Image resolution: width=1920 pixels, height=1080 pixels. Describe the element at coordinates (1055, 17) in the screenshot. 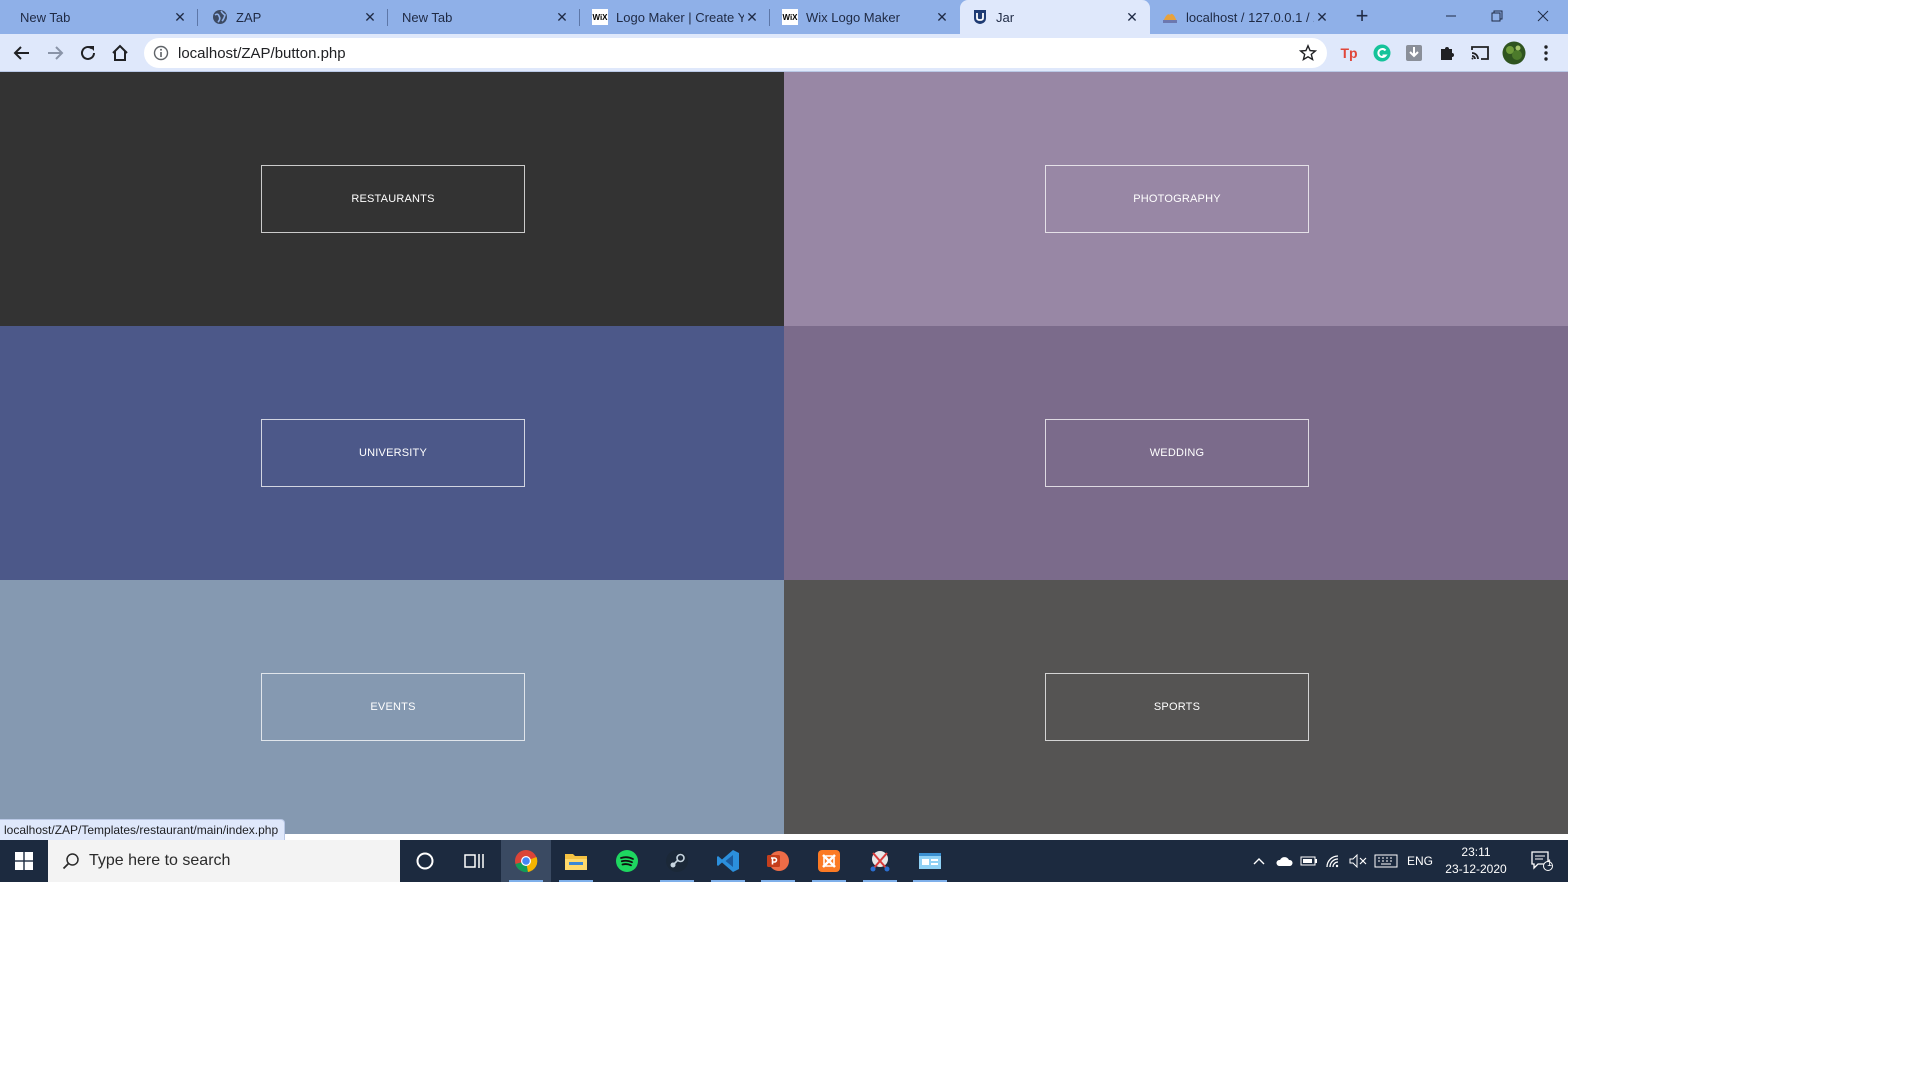

I see `tab-jar: Jar ✕` at that location.